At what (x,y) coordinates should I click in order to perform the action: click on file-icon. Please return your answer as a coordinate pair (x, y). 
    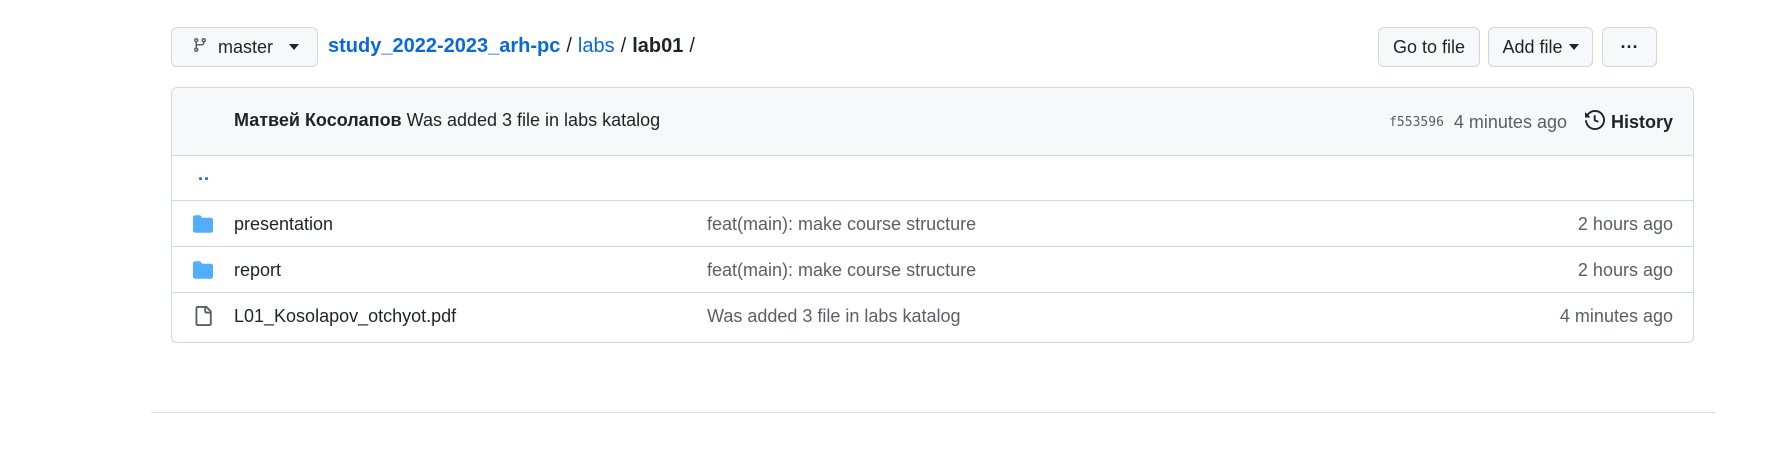
    Looking at the image, I should click on (203, 316).